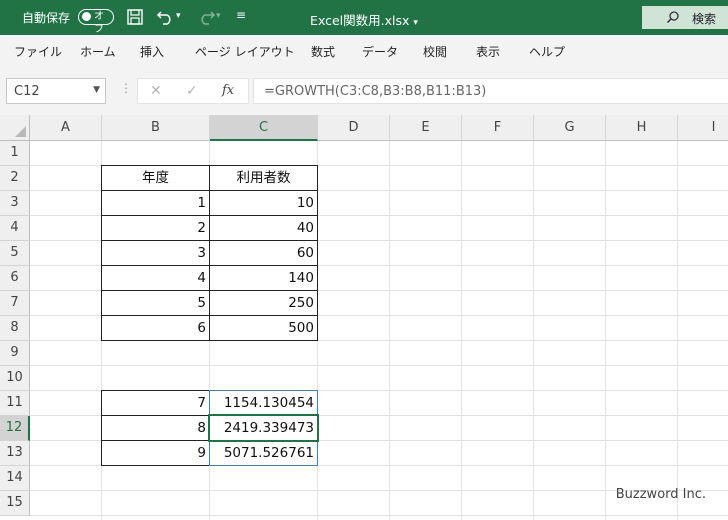 This screenshot has width=728, height=520. I want to click on title-bar: 自動保存 オフ ▾ ▾ ≡ Excel関数用.xlsx ▾ 検索, so click(364, 17).